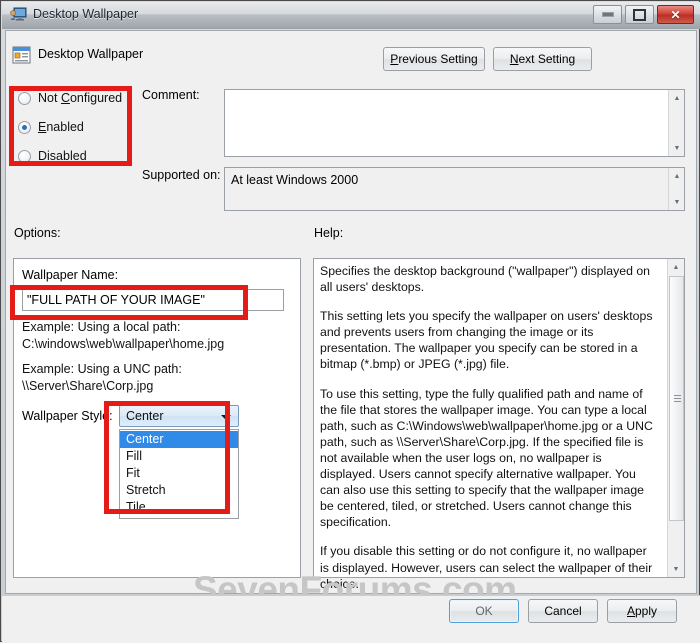 Image resolution: width=700 pixels, height=643 pixels. Describe the element at coordinates (351, 15) in the screenshot. I see `title-bar: Desktop Wallpaper ✕` at that location.